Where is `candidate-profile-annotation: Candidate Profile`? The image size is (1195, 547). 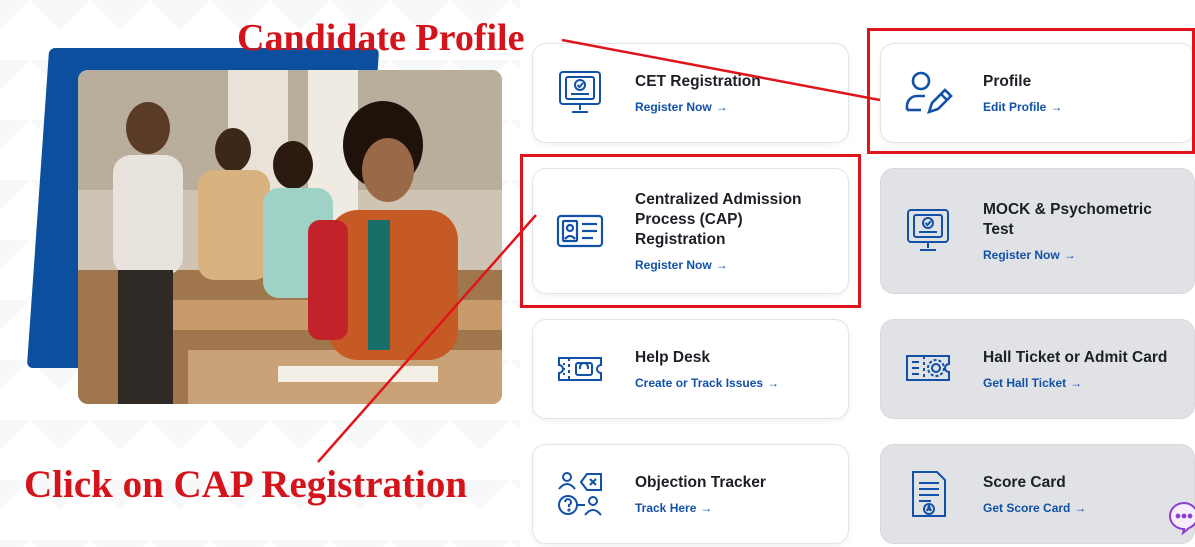 candidate-profile-annotation: Candidate Profile is located at coordinates (381, 38).